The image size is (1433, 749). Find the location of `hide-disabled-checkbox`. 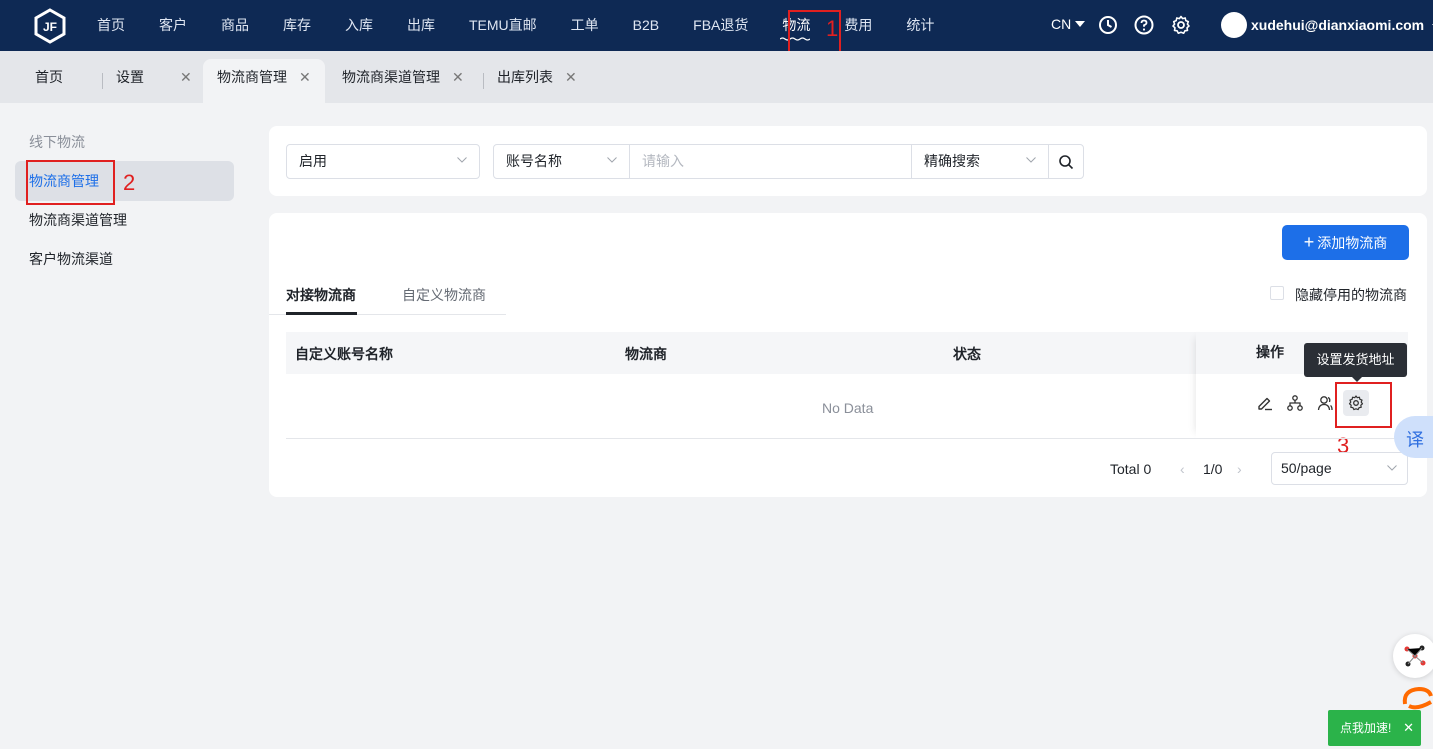

hide-disabled-checkbox is located at coordinates (1277, 293).